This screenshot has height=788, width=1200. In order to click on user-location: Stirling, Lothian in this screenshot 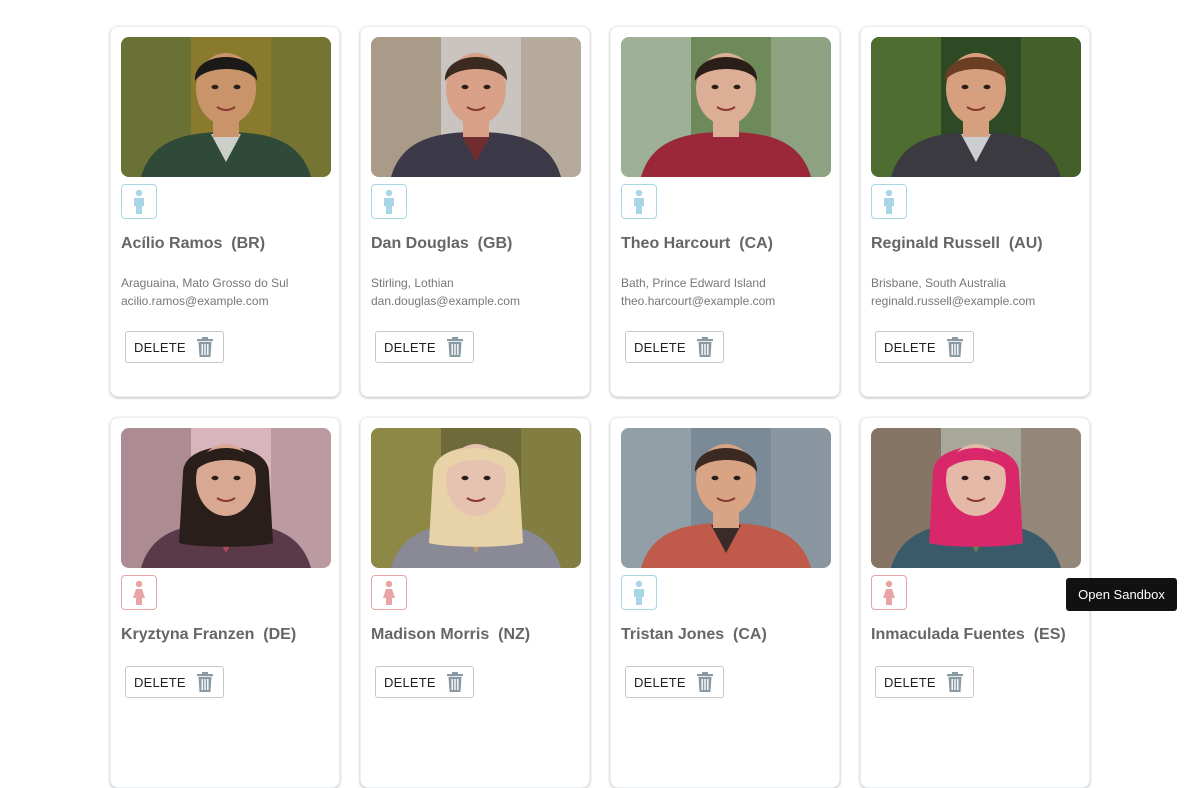, I will do `click(412, 283)`.